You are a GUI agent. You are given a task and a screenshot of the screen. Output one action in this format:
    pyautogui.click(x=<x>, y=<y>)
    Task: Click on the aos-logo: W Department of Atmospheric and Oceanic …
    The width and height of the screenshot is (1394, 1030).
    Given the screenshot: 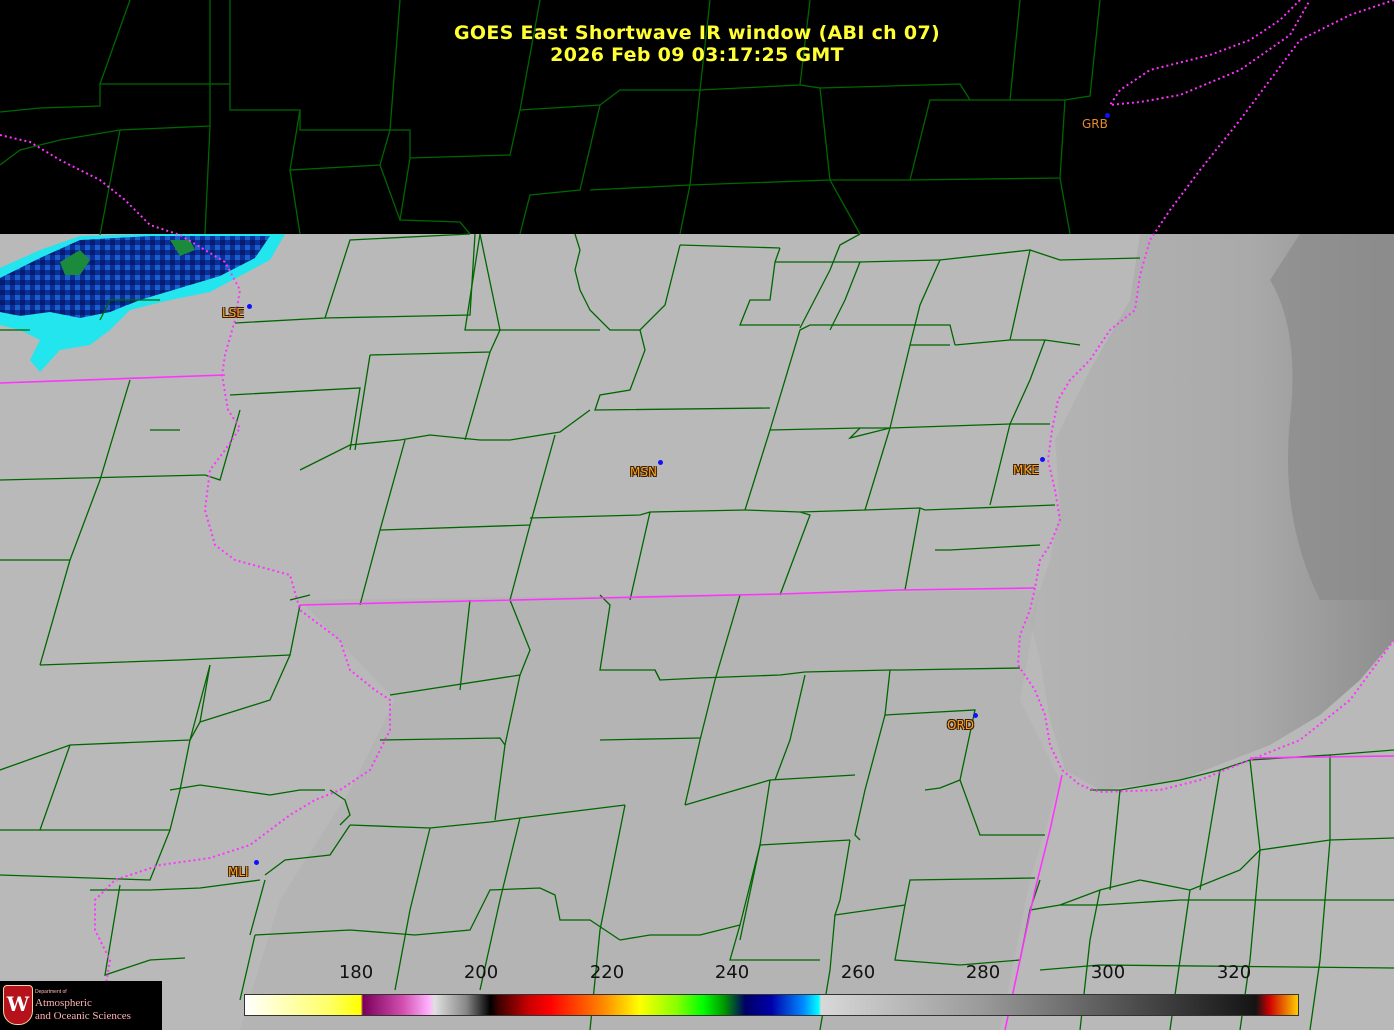 What is the action you would take?
    pyautogui.click(x=81, y=1005)
    